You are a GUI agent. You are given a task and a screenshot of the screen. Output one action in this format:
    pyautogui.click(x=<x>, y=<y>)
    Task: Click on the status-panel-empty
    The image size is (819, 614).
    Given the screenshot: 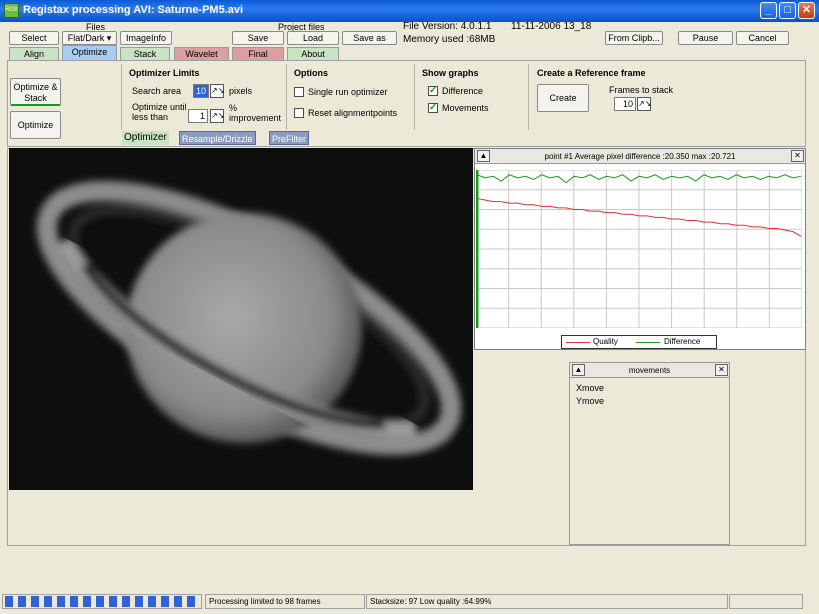 What is the action you would take?
    pyautogui.click(x=766, y=601)
    